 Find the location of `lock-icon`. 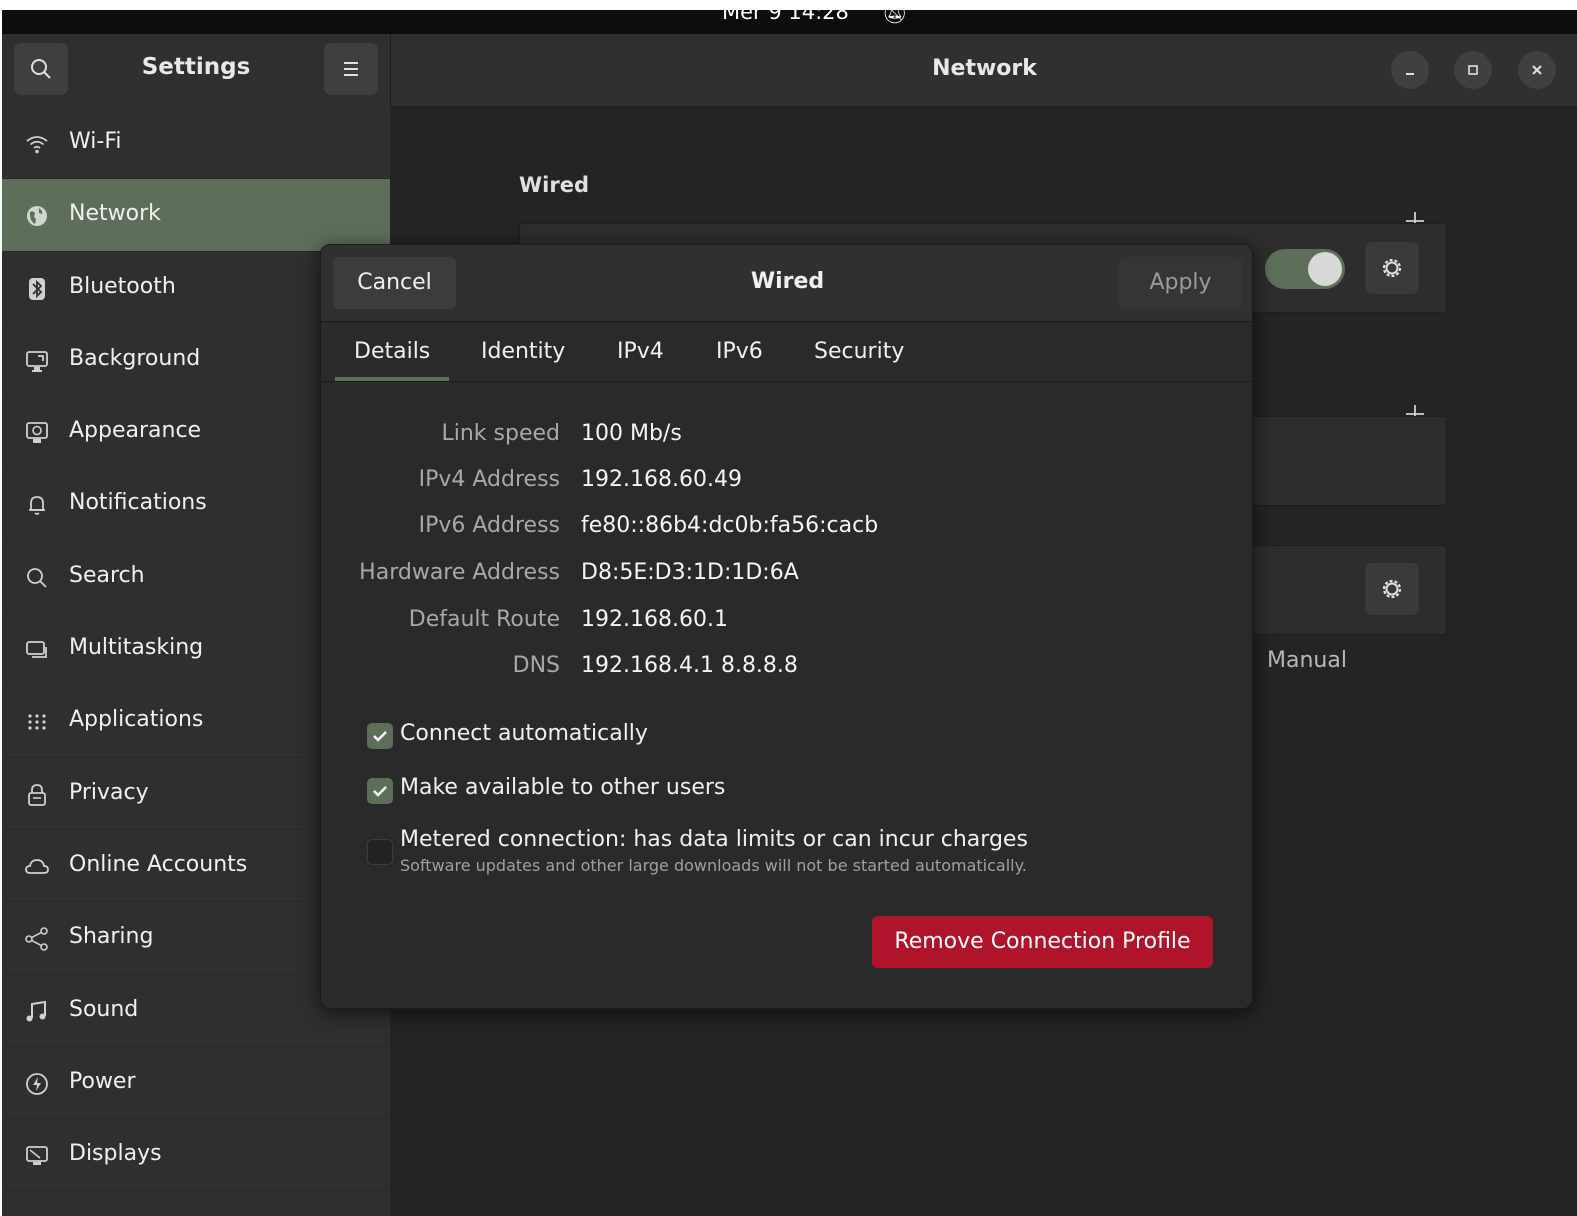

lock-icon is located at coordinates (37, 794).